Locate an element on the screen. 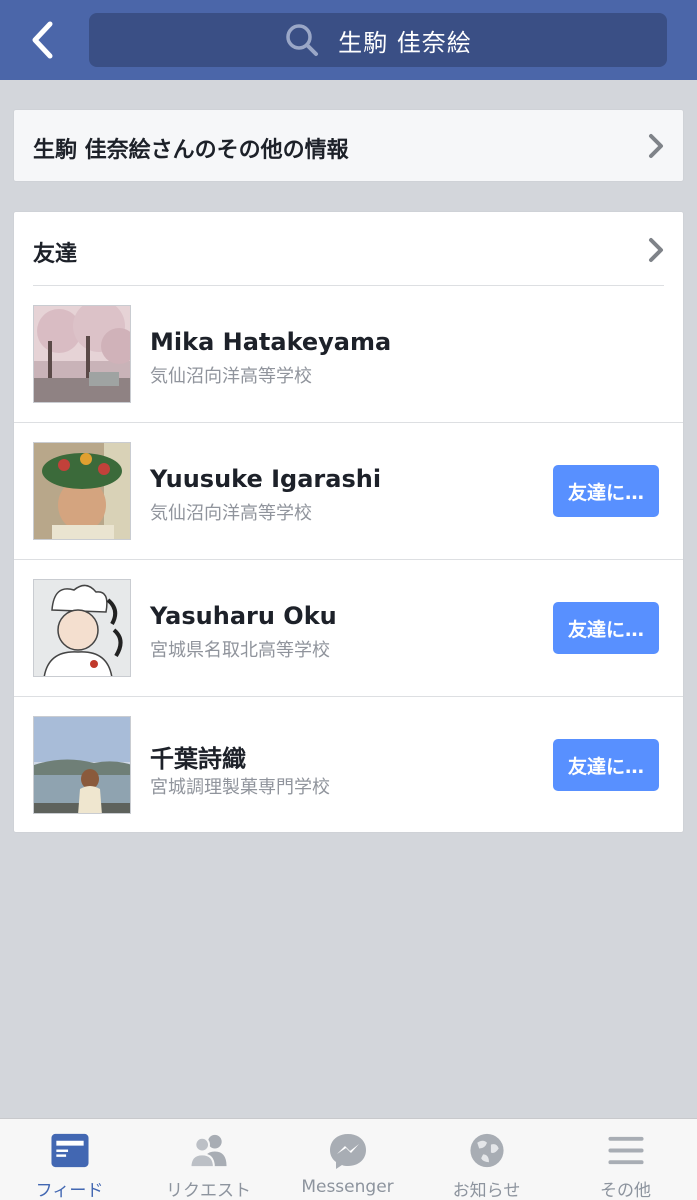 The height and width of the screenshot is (1200, 697). search-field: 生駒 佳奈絵 is located at coordinates (378, 40).